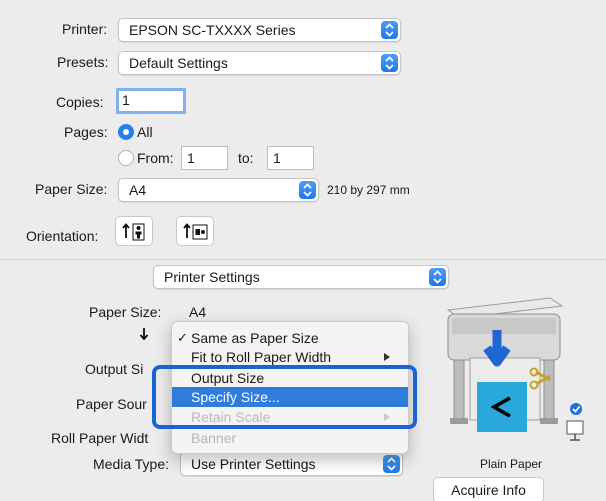 This screenshot has height=501, width=606. What do you see at coordinates (126, 158) in the screenshot?
I see `pages-from-radio` at bounding box center [126, 158].